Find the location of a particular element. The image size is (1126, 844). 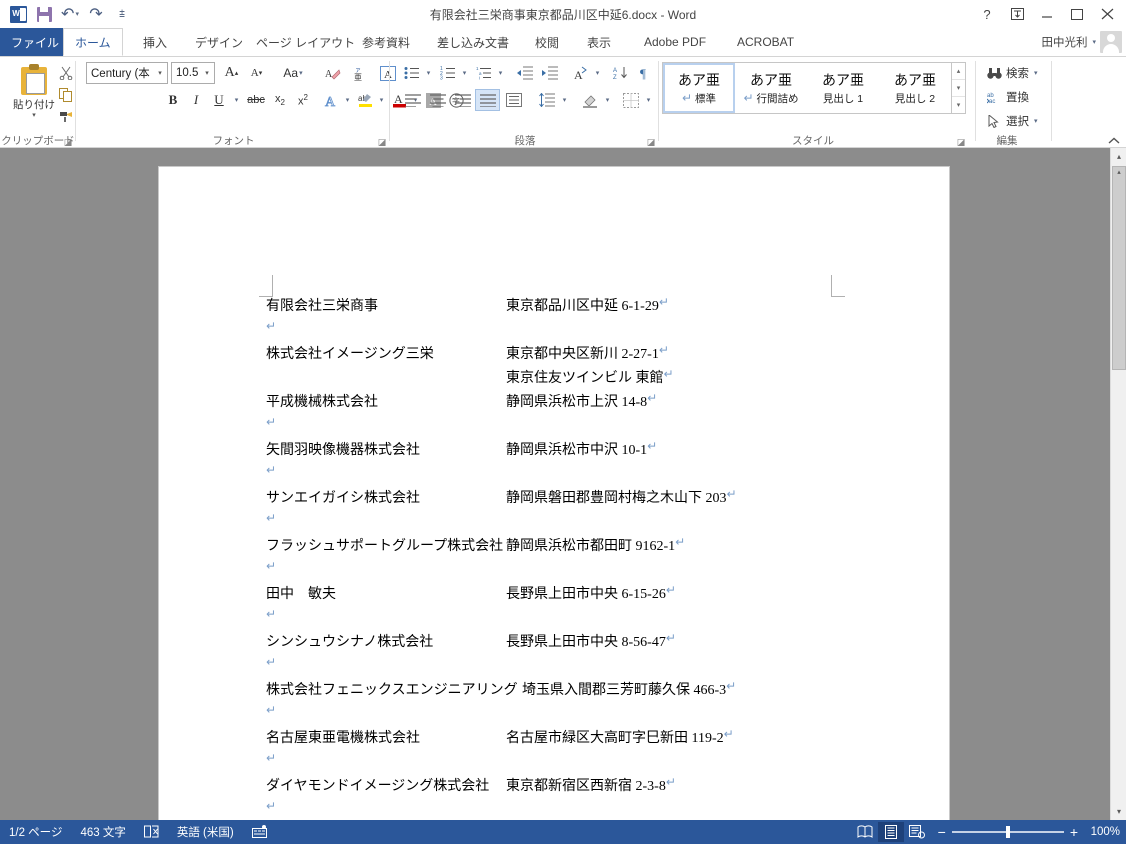

underline-caret: ▾ is located at coordinates (236, 100).